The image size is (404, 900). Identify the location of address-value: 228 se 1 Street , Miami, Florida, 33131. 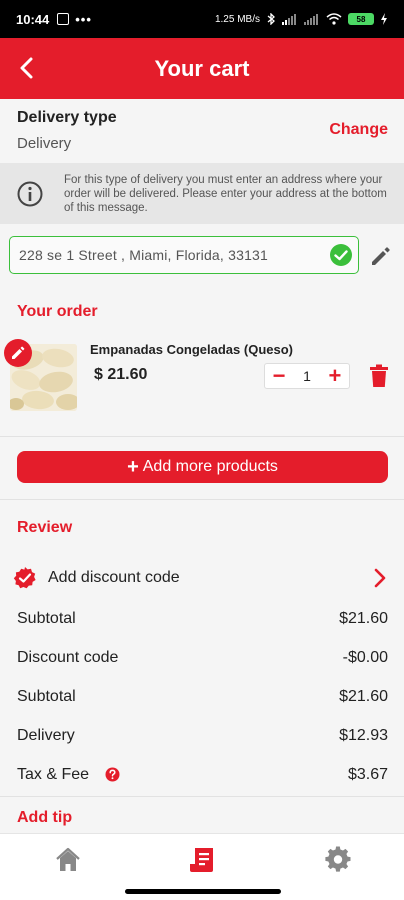
(144, 255).